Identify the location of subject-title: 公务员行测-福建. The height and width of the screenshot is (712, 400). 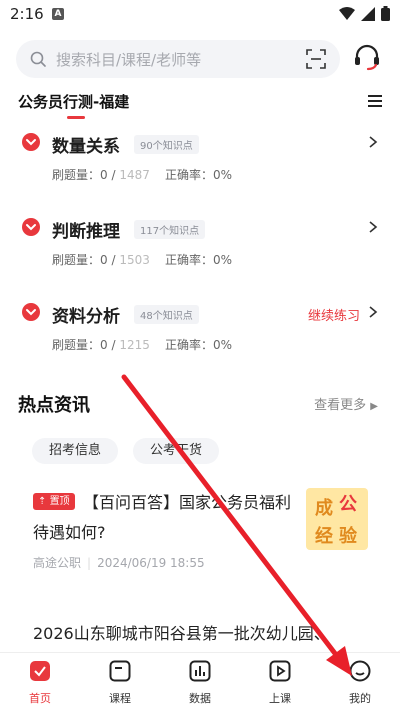
(73, 101).